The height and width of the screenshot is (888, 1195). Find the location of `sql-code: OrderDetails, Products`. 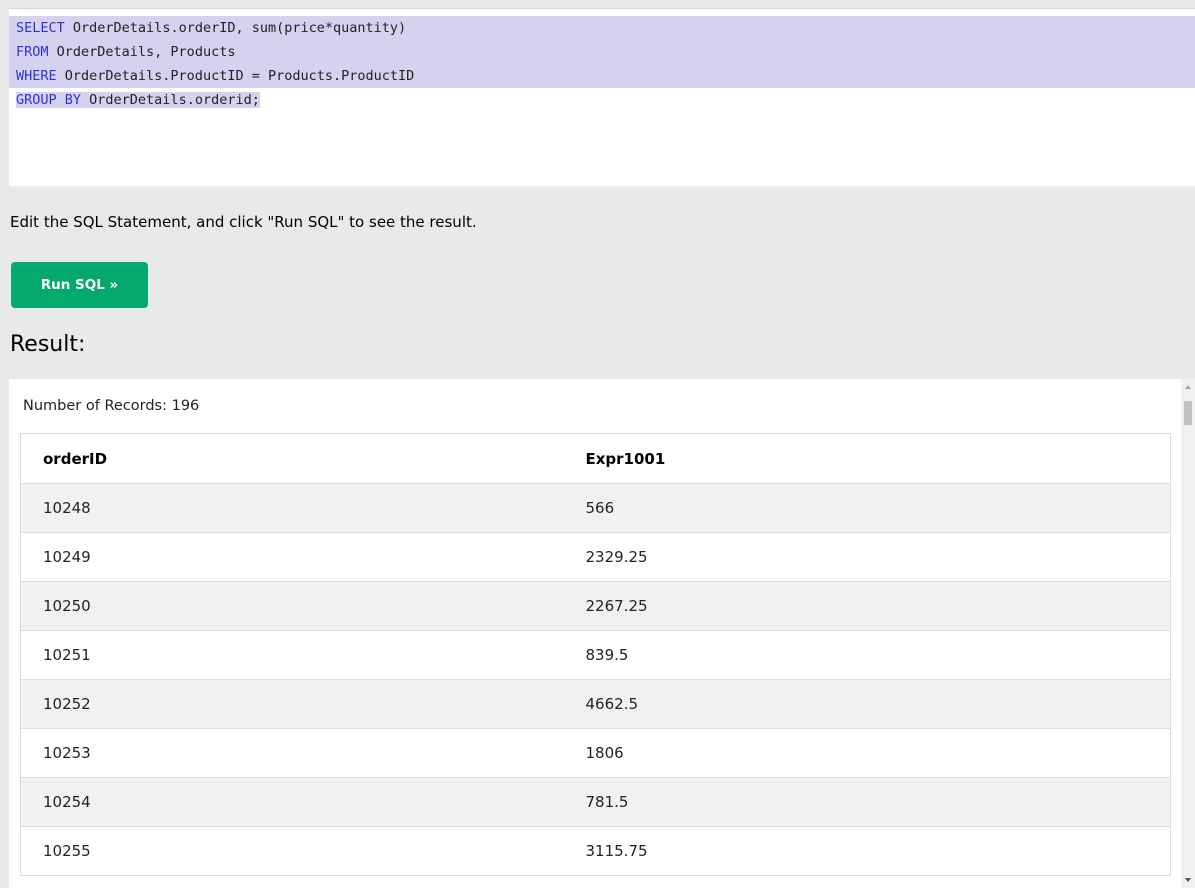

sql-code: OrderDetails, Products is located at coordinates (142, 52).